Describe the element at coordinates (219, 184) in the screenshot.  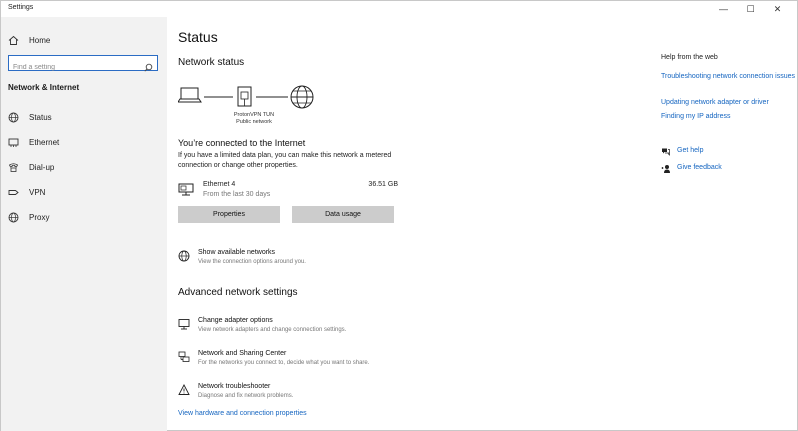
I see `ethernet-name: Ethernet 4` at that location.